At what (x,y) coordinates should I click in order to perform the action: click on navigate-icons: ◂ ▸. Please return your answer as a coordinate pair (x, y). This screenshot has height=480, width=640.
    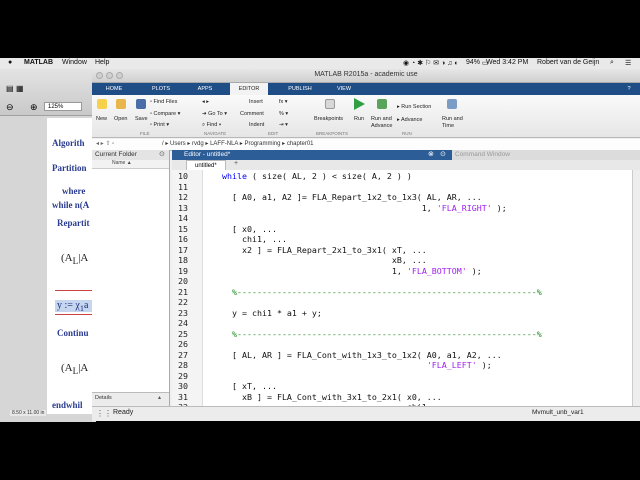
    Looking at the image, I should click on (205, 102).